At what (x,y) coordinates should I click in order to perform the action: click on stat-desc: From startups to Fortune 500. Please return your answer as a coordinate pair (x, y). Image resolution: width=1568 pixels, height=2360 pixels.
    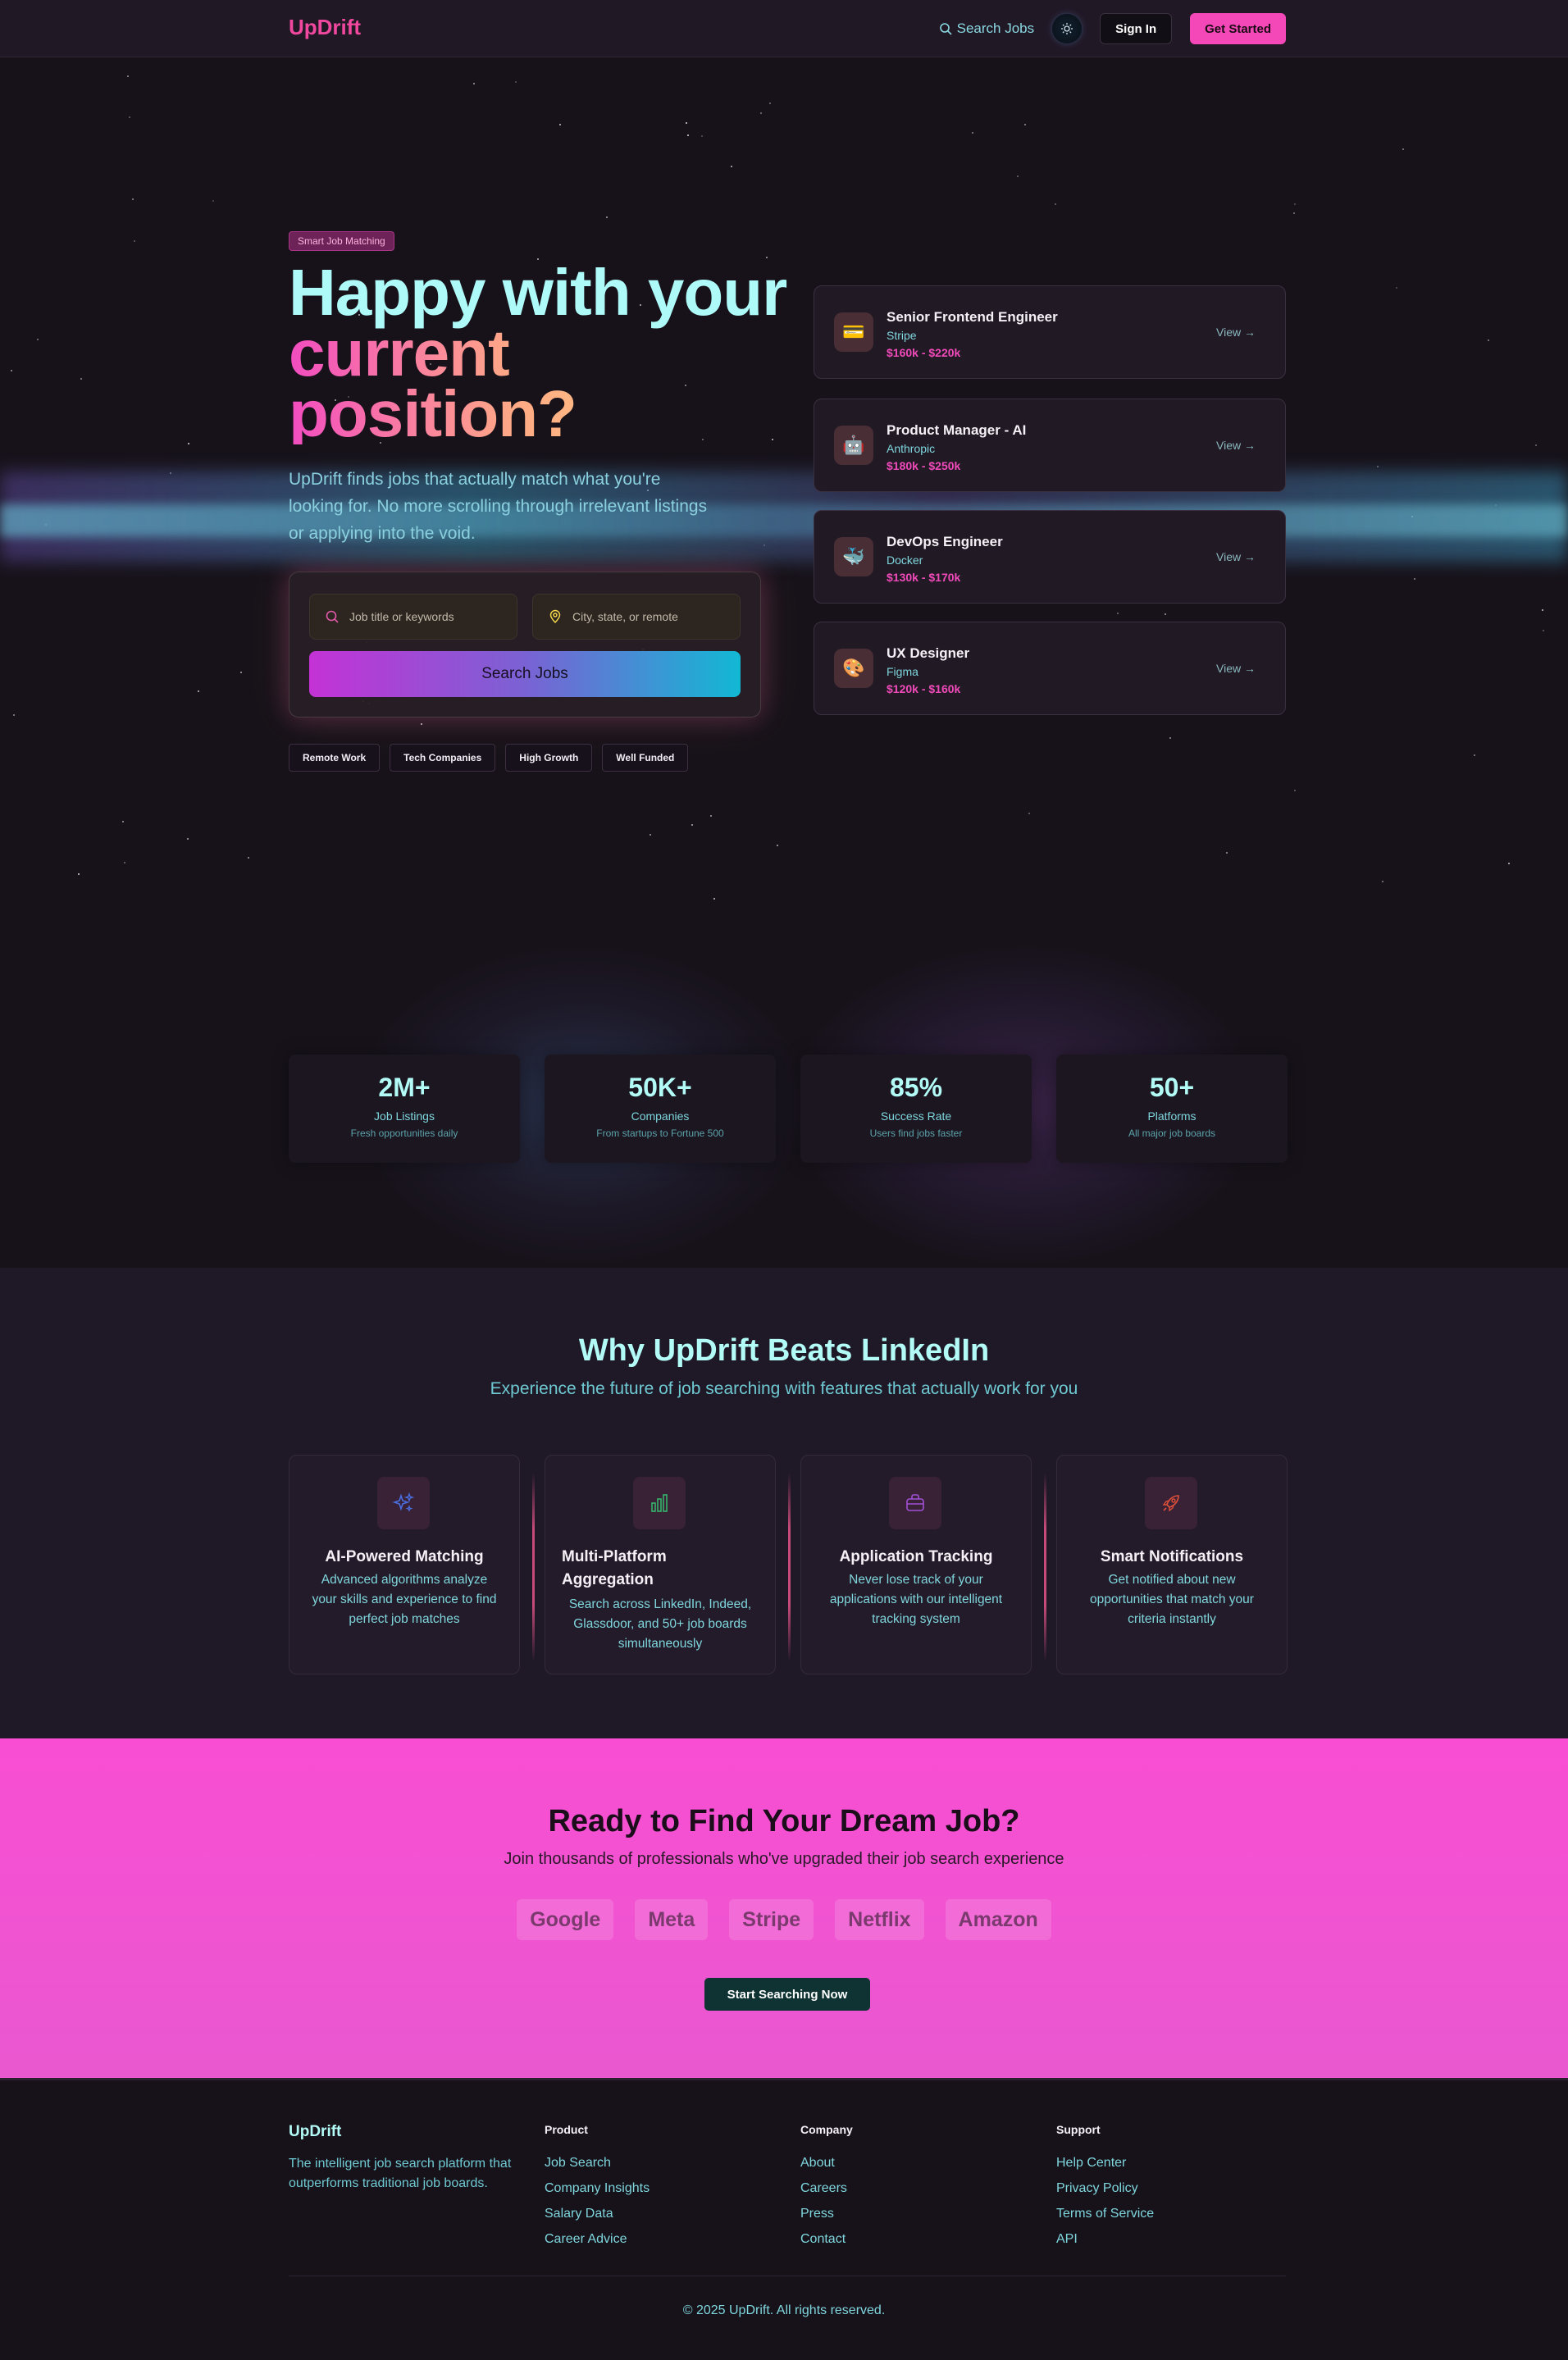
    Looking at the image, I should click on (660, 1133).